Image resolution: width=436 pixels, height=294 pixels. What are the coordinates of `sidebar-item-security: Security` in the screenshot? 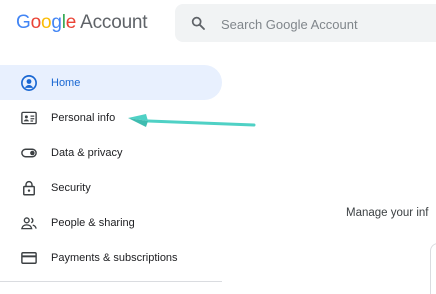 It's located at (111, 187).